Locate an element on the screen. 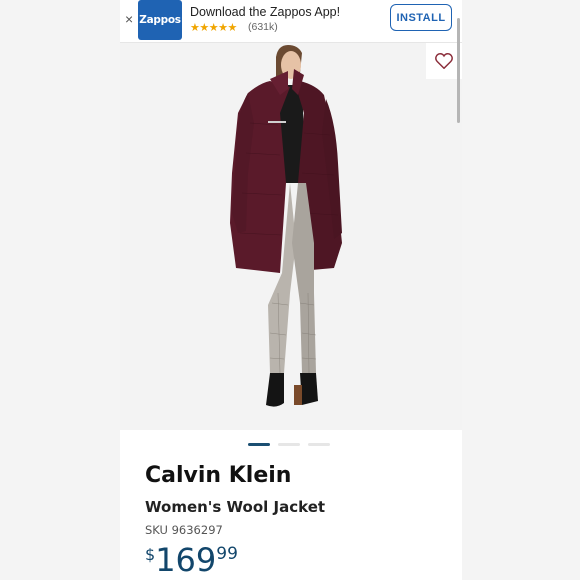 The width and height of the screenshot is (580, 580). price-cents: 99 is located at coordinates (227, 554).